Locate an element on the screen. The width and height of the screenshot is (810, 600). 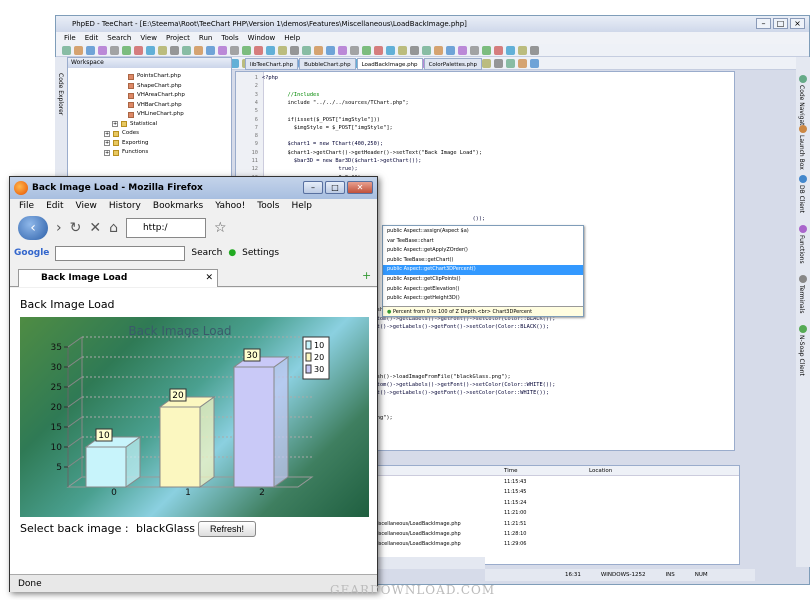
firefox-tab: Back Image Load ✕ is located at coordinates (118, 278).